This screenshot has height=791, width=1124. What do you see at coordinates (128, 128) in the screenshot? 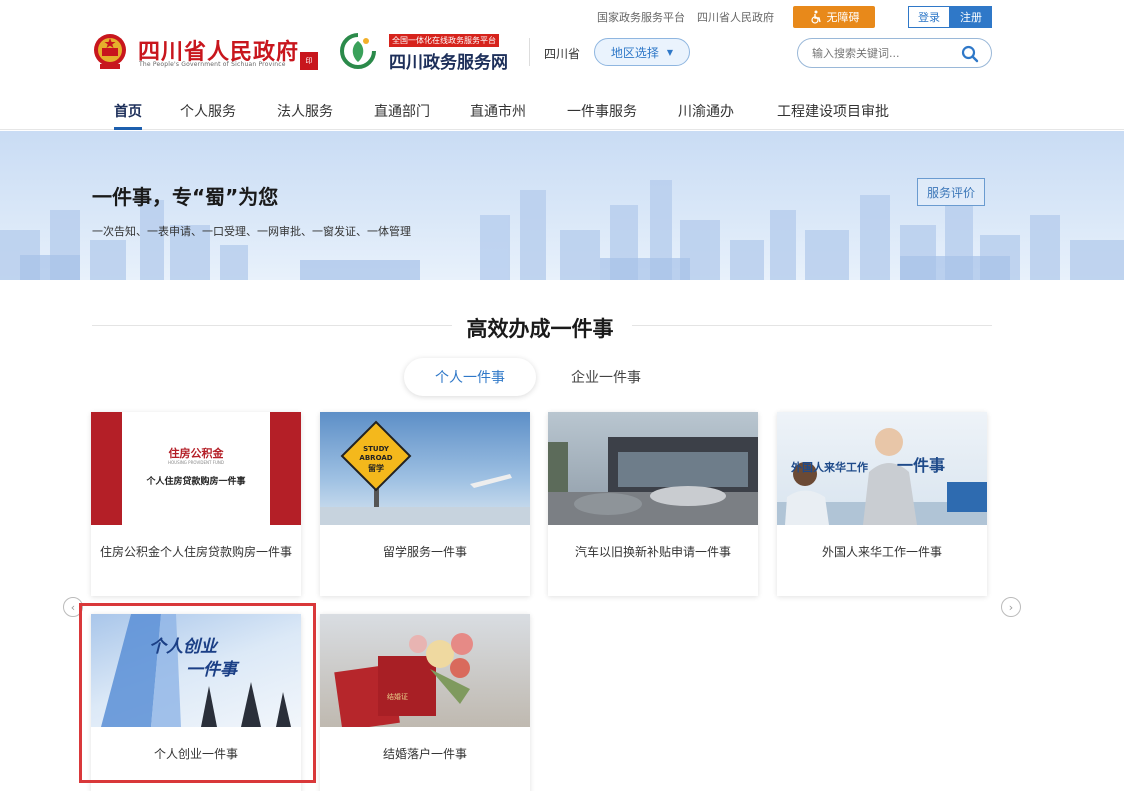
I see `nav-active-indicator` at bounding box center [128, 128].